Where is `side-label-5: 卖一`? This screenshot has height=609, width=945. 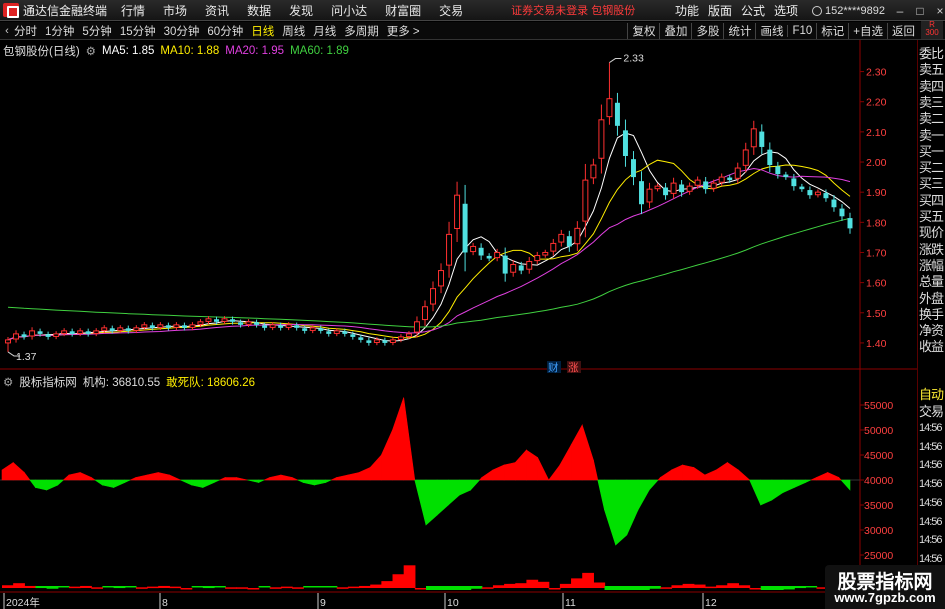 side-label-5: 卖一 is located at coordinates (932, 134).